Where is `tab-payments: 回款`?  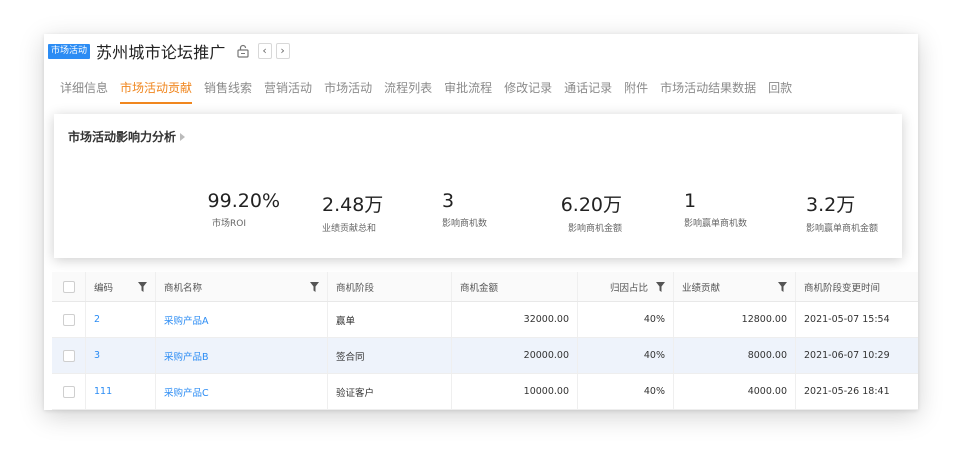
tab-payments: 回款 is located at coordinates (780, 89).